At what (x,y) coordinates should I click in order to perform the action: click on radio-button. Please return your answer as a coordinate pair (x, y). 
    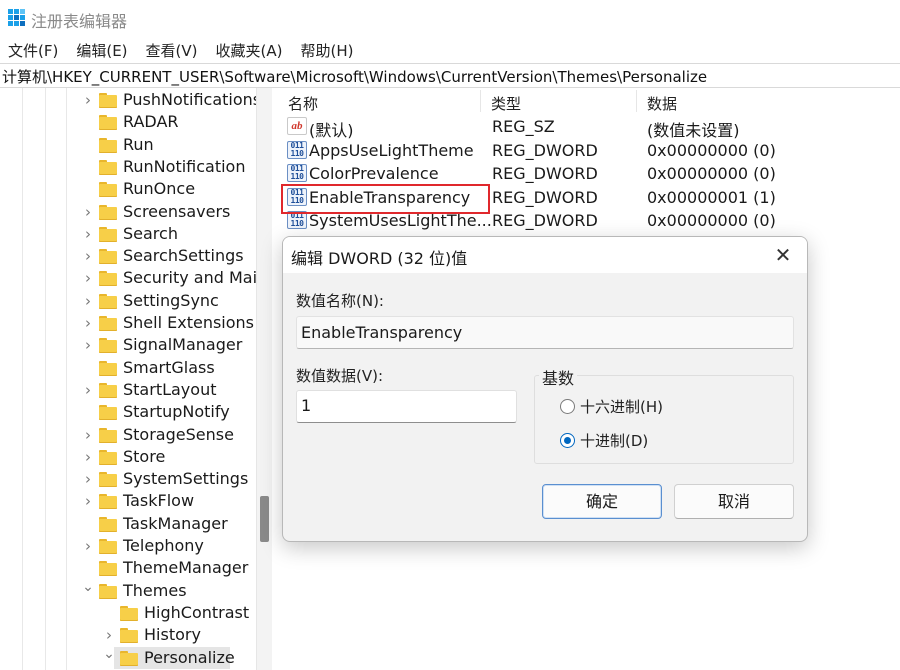
    Looking at the image, I should click on (567, 406).